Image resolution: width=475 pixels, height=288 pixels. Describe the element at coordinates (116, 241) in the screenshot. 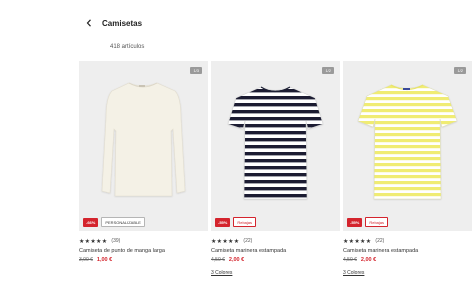

I see `review-count: (39)` at that location.